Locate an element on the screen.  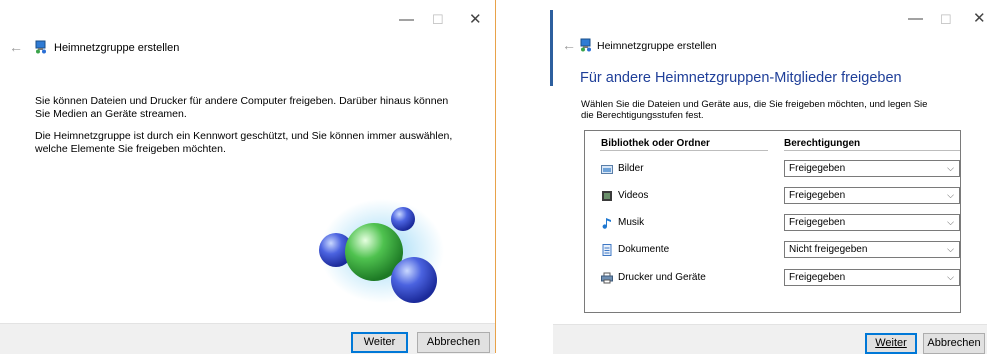
permission-dropdown: Nicht freigegeben ⌵ is located at coordinates (872, 249).